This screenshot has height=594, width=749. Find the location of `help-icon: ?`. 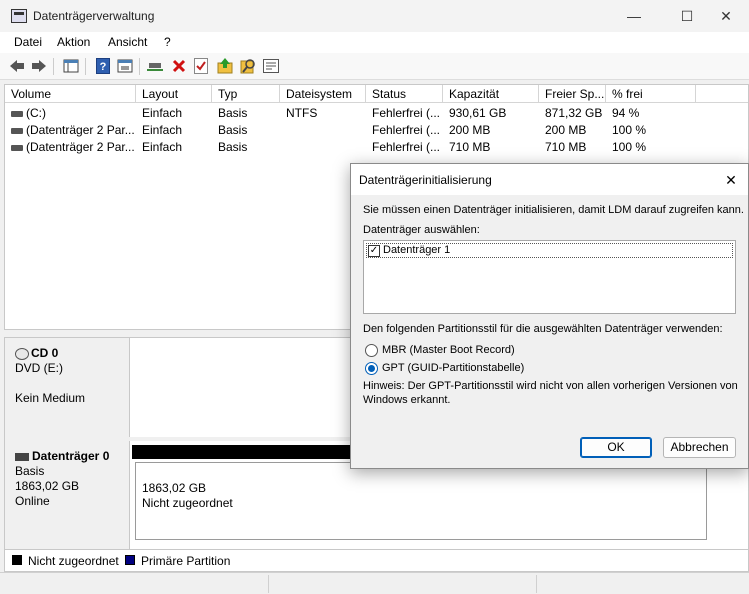

help-icon: ? is located at coordinates (103, 66).